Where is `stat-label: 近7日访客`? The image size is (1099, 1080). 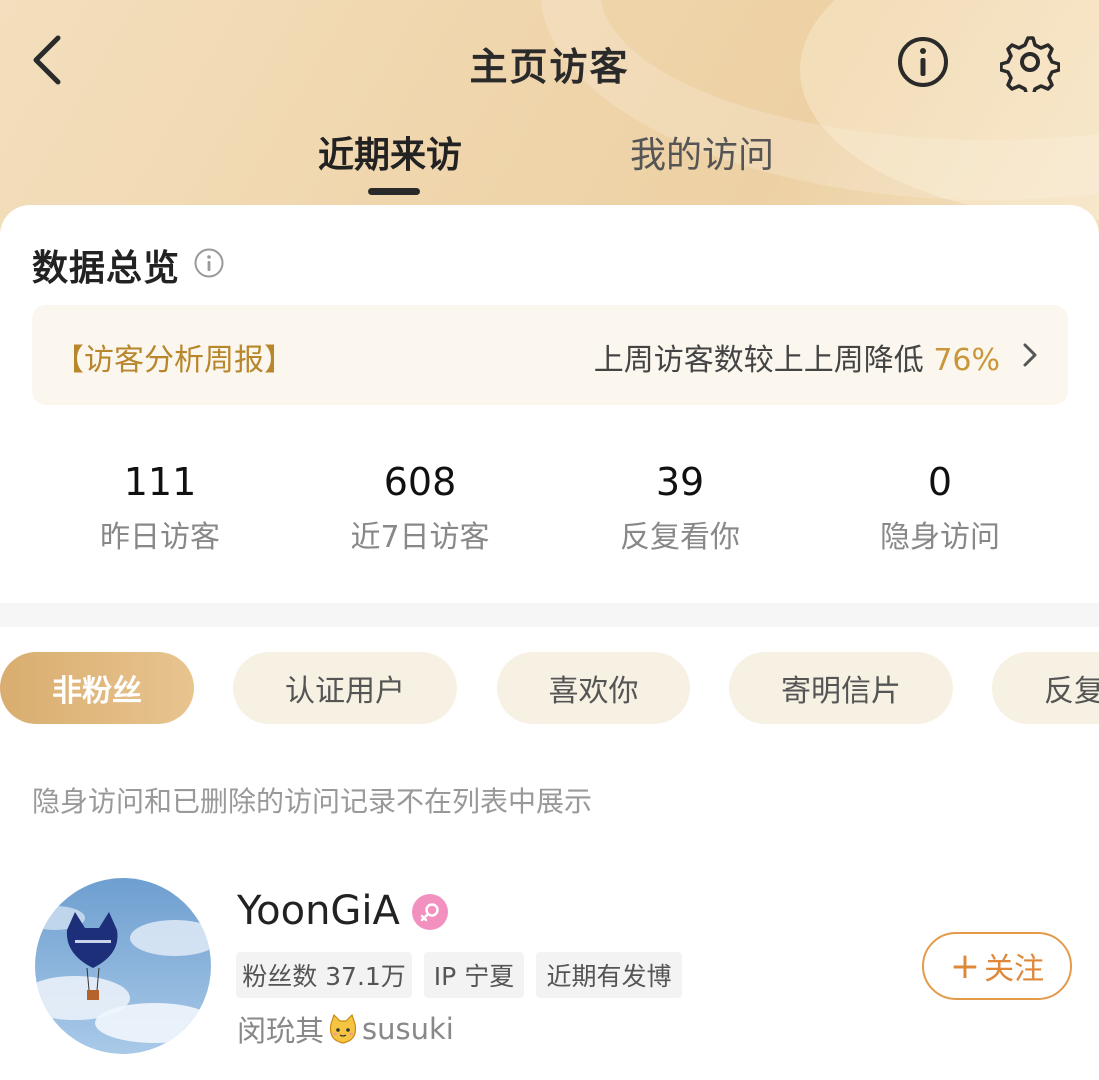 stat-label: 近7日访客 is located at coordinates (420, 537).